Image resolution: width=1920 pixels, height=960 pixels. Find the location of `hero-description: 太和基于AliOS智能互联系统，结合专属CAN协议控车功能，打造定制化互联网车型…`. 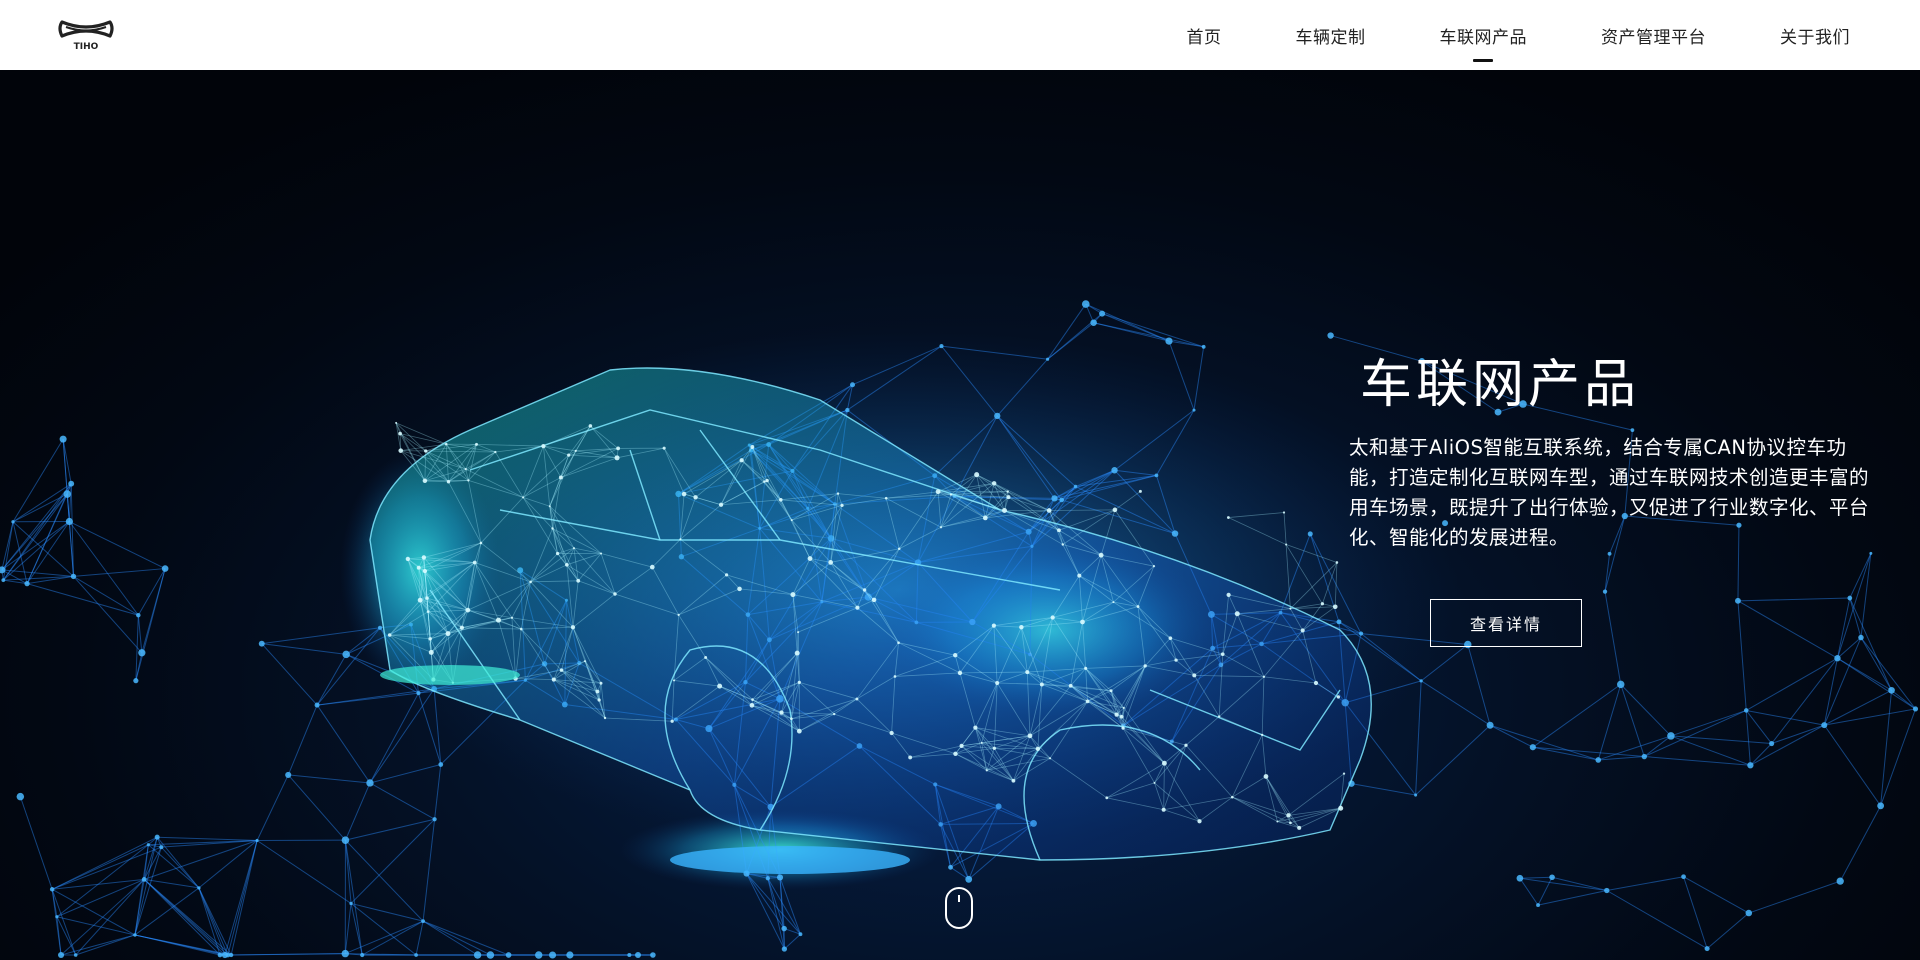

hero-description: 太和基于AliOS智能互联系统，结合专属CAN协议控车功能，打造定制化互联网车型… is located at coordinates (1609, 492).